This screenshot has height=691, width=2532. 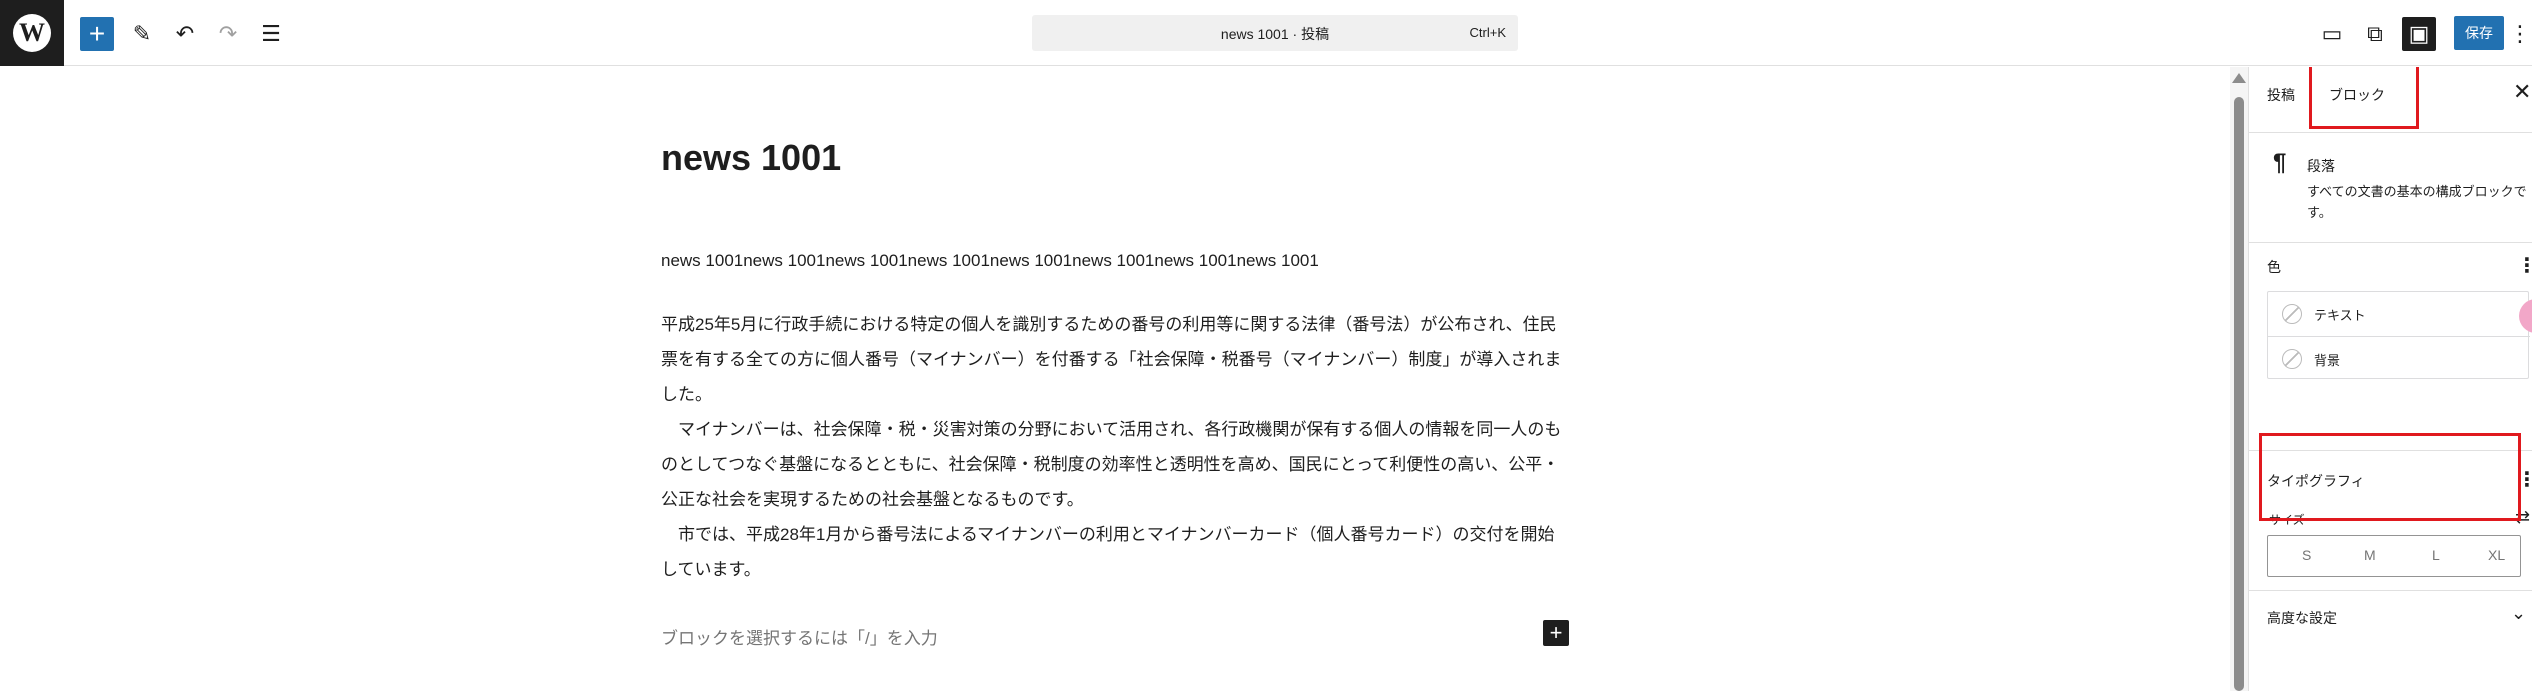 I want to click on post-title: news 1001, so click(x=751, y=158).